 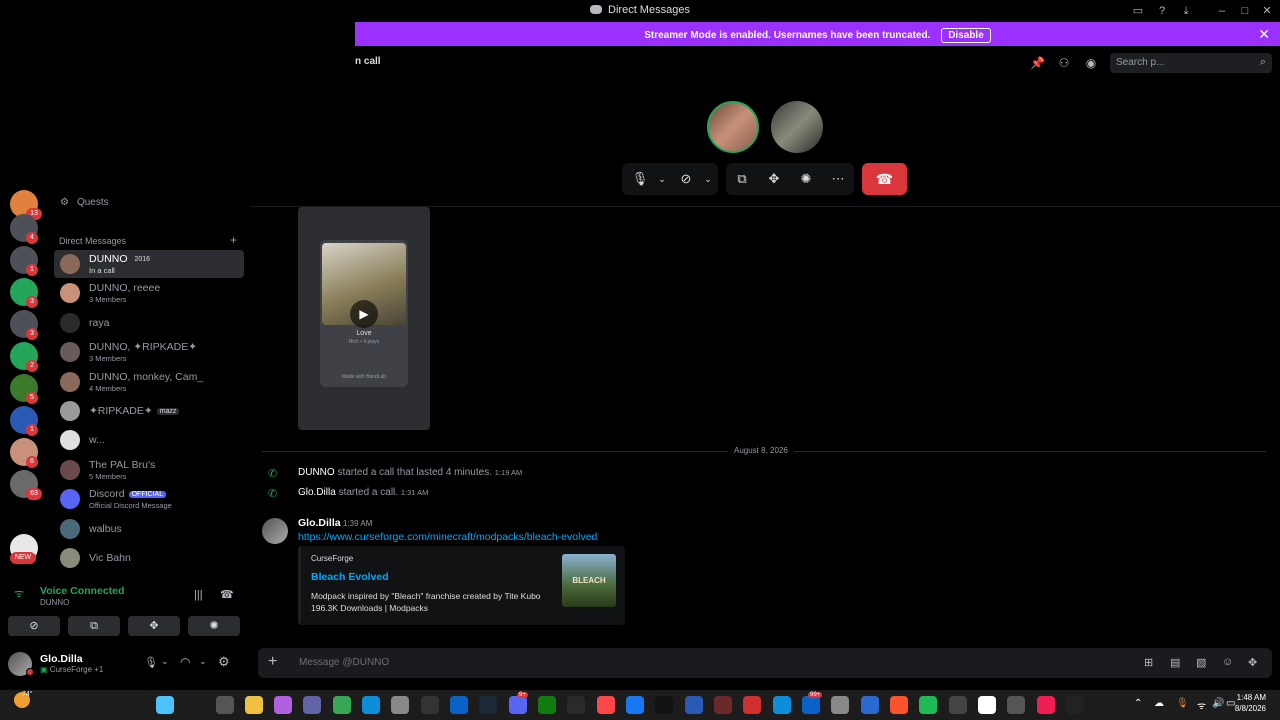 I want to click on gif-icon: ▤, so click(x=1175, y=662).